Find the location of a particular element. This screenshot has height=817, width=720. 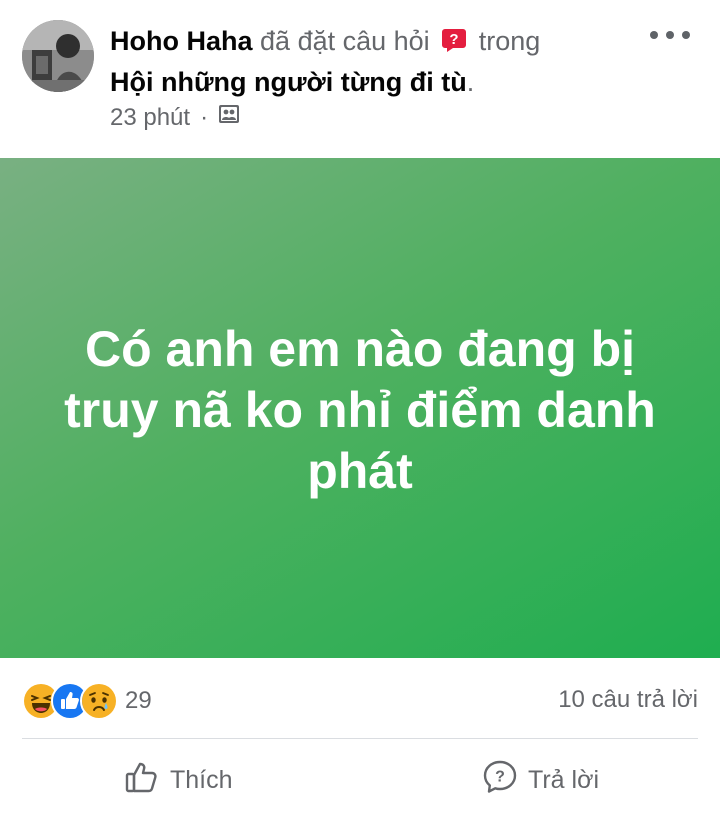

question-badge-icon: ? is located at coordinates (454, 44).